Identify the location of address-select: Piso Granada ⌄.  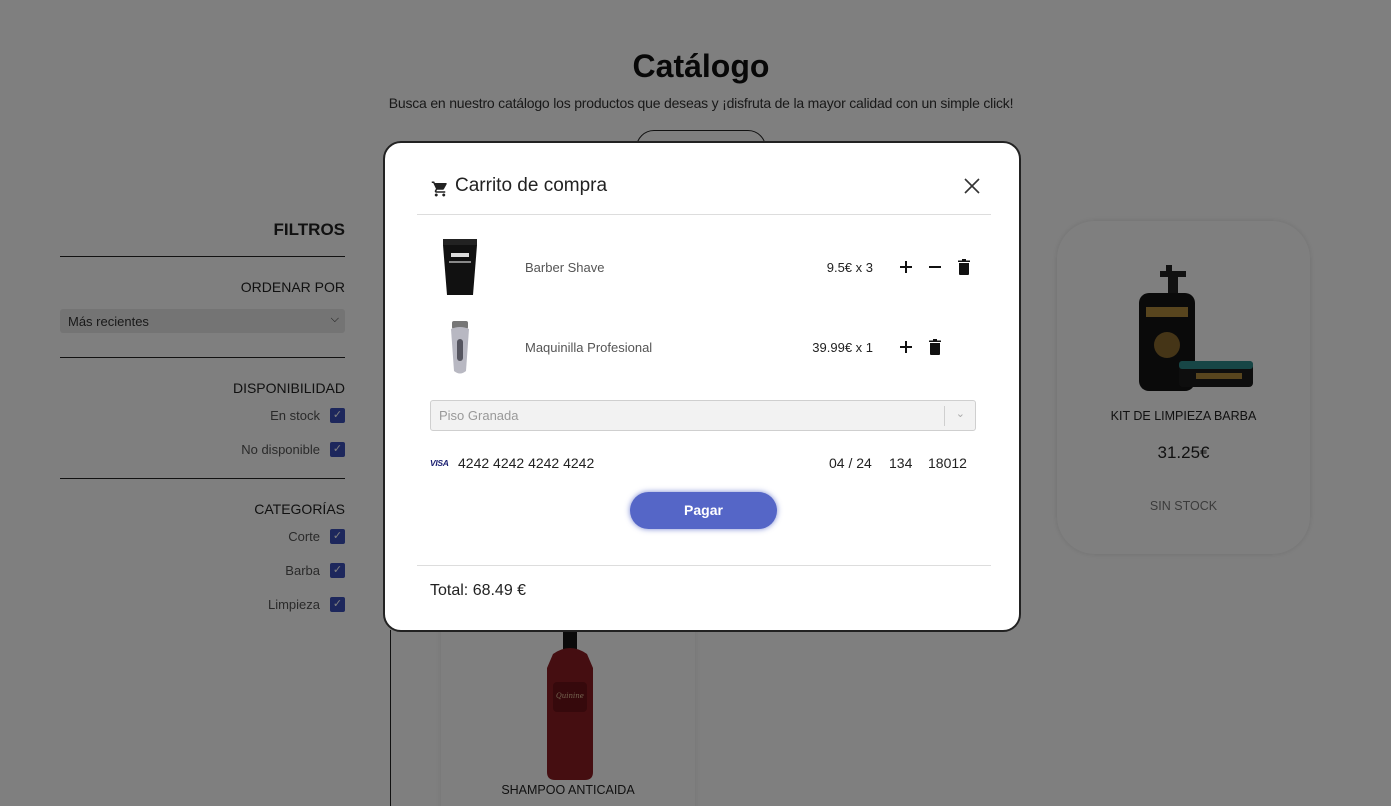
(703, 415).